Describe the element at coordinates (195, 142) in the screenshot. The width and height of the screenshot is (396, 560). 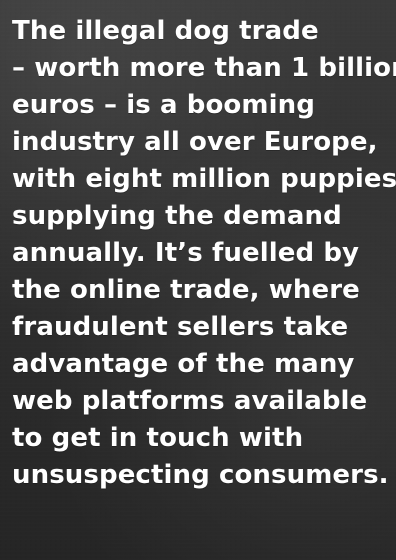
I see `paragraph-line: industry all over Europe,` at that location.